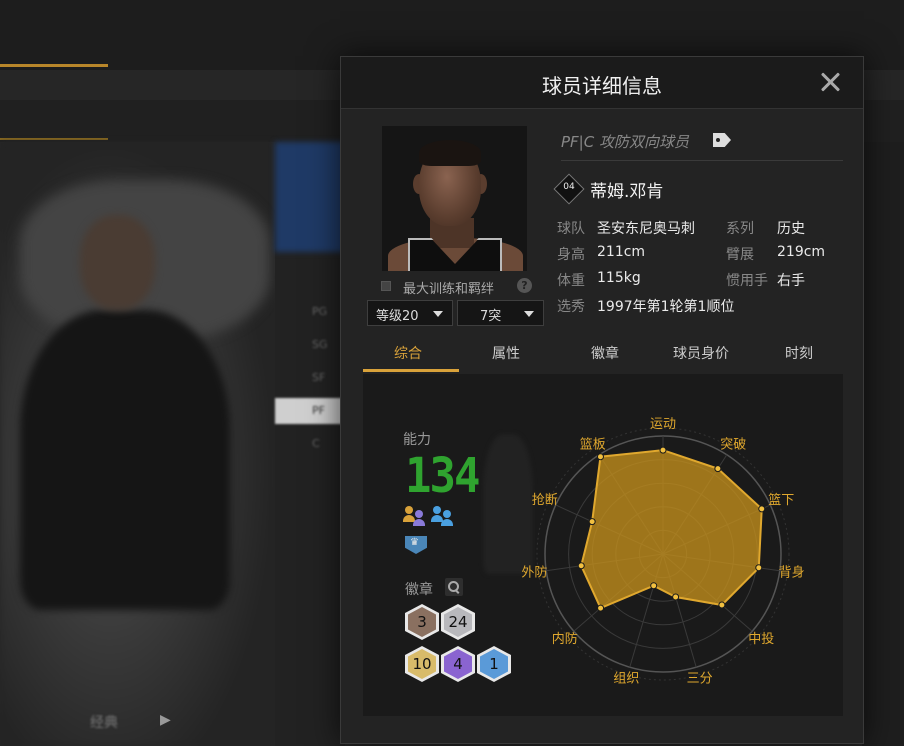  I want to click on bg-sub-underline, so click(54, 139).